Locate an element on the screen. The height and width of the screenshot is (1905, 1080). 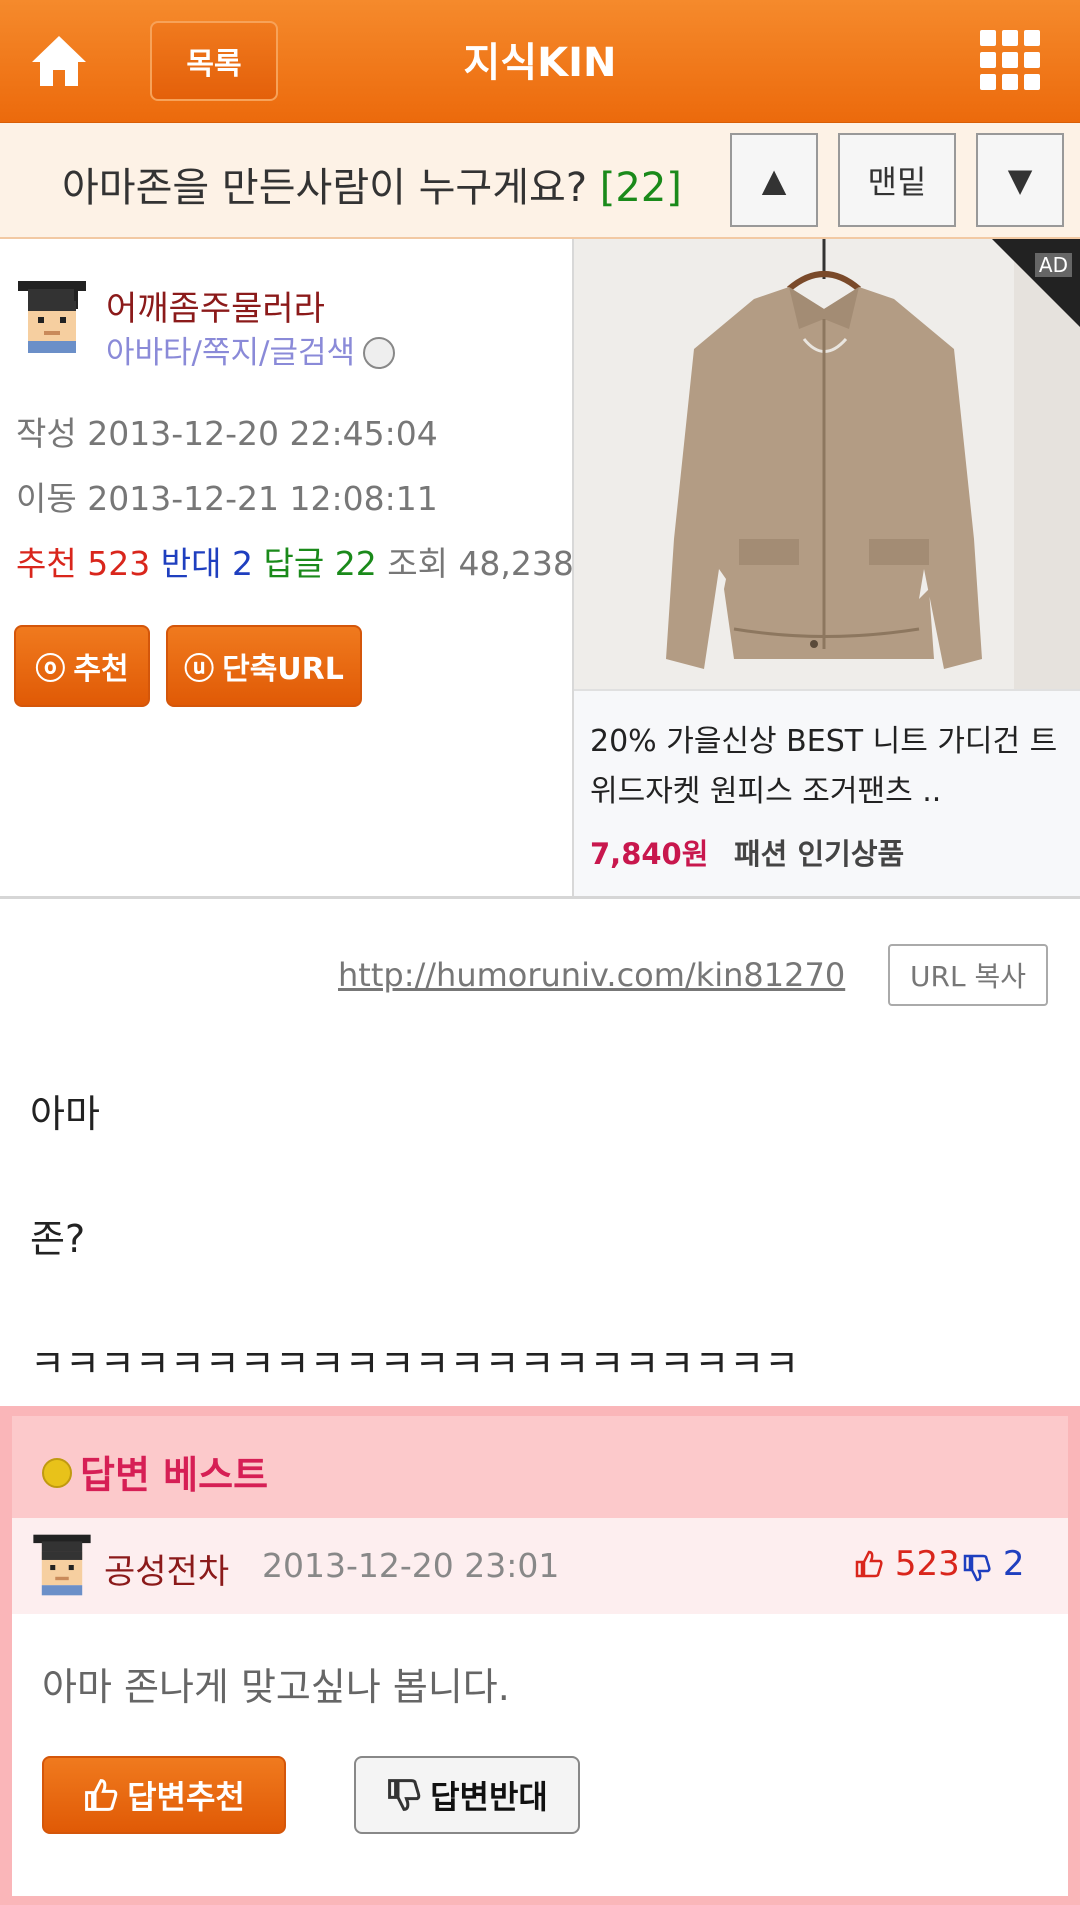
question-title: 아마존을 만든사람이 누구게요? [22] is located at coordinates (372, 184).